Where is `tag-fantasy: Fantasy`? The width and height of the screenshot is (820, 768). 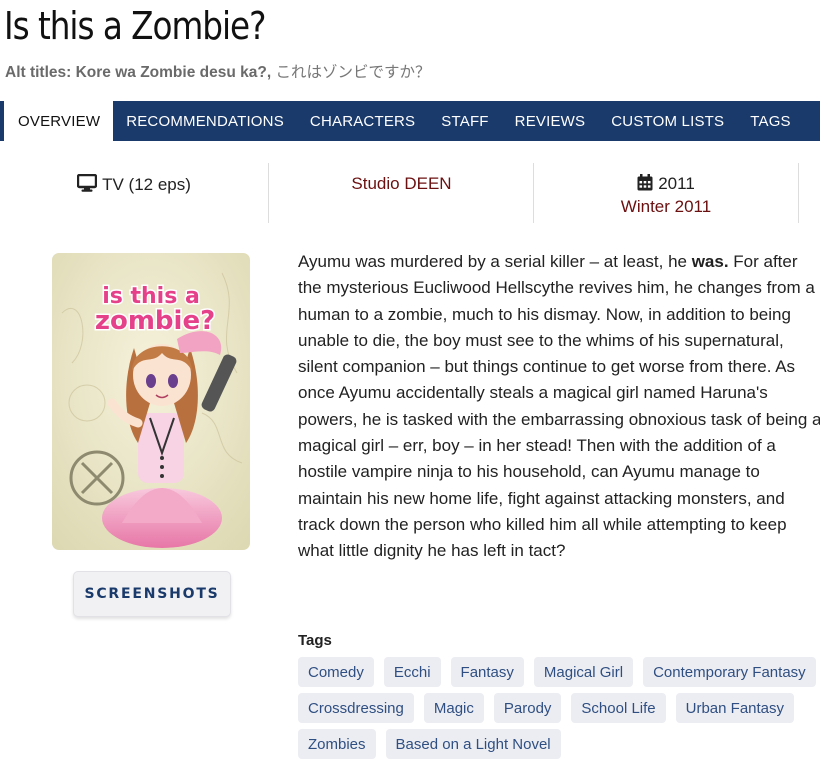
tag-fantasy: Fantasy is located at coordinates (487, 672).